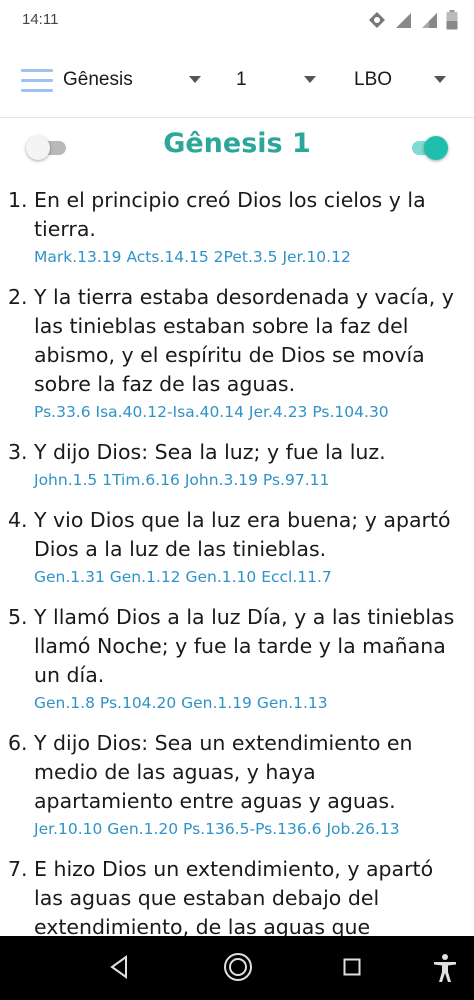 The image size is (474, 1000). Describe the element at coordinates (138, 80) in the screenshot. I see `book-dropdown: Gênesis` at that location.